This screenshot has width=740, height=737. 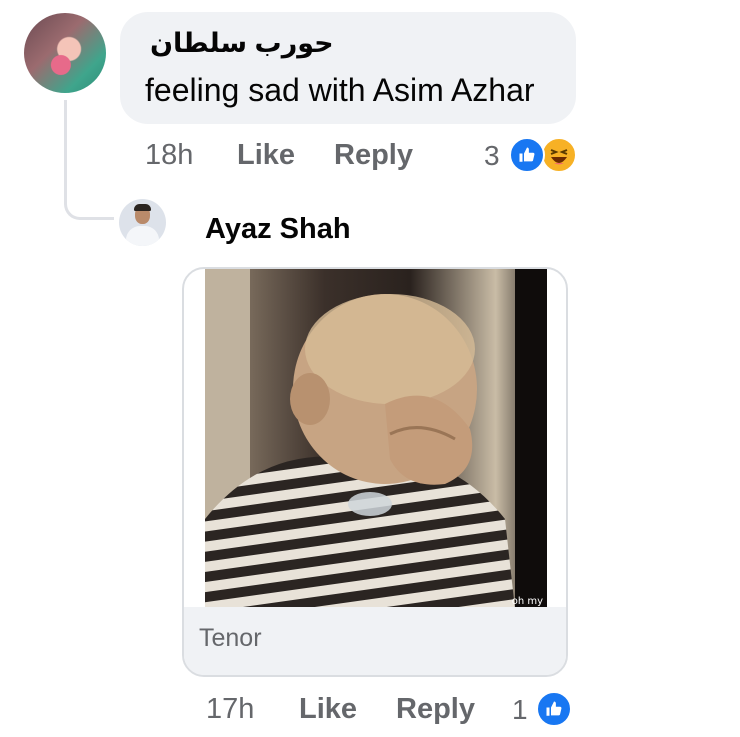 What do you see at coordinates (340, 90) in the screenshot?
I see `comment-text: feeling sad with Asim Azhar` at bounding box center [340, 90].